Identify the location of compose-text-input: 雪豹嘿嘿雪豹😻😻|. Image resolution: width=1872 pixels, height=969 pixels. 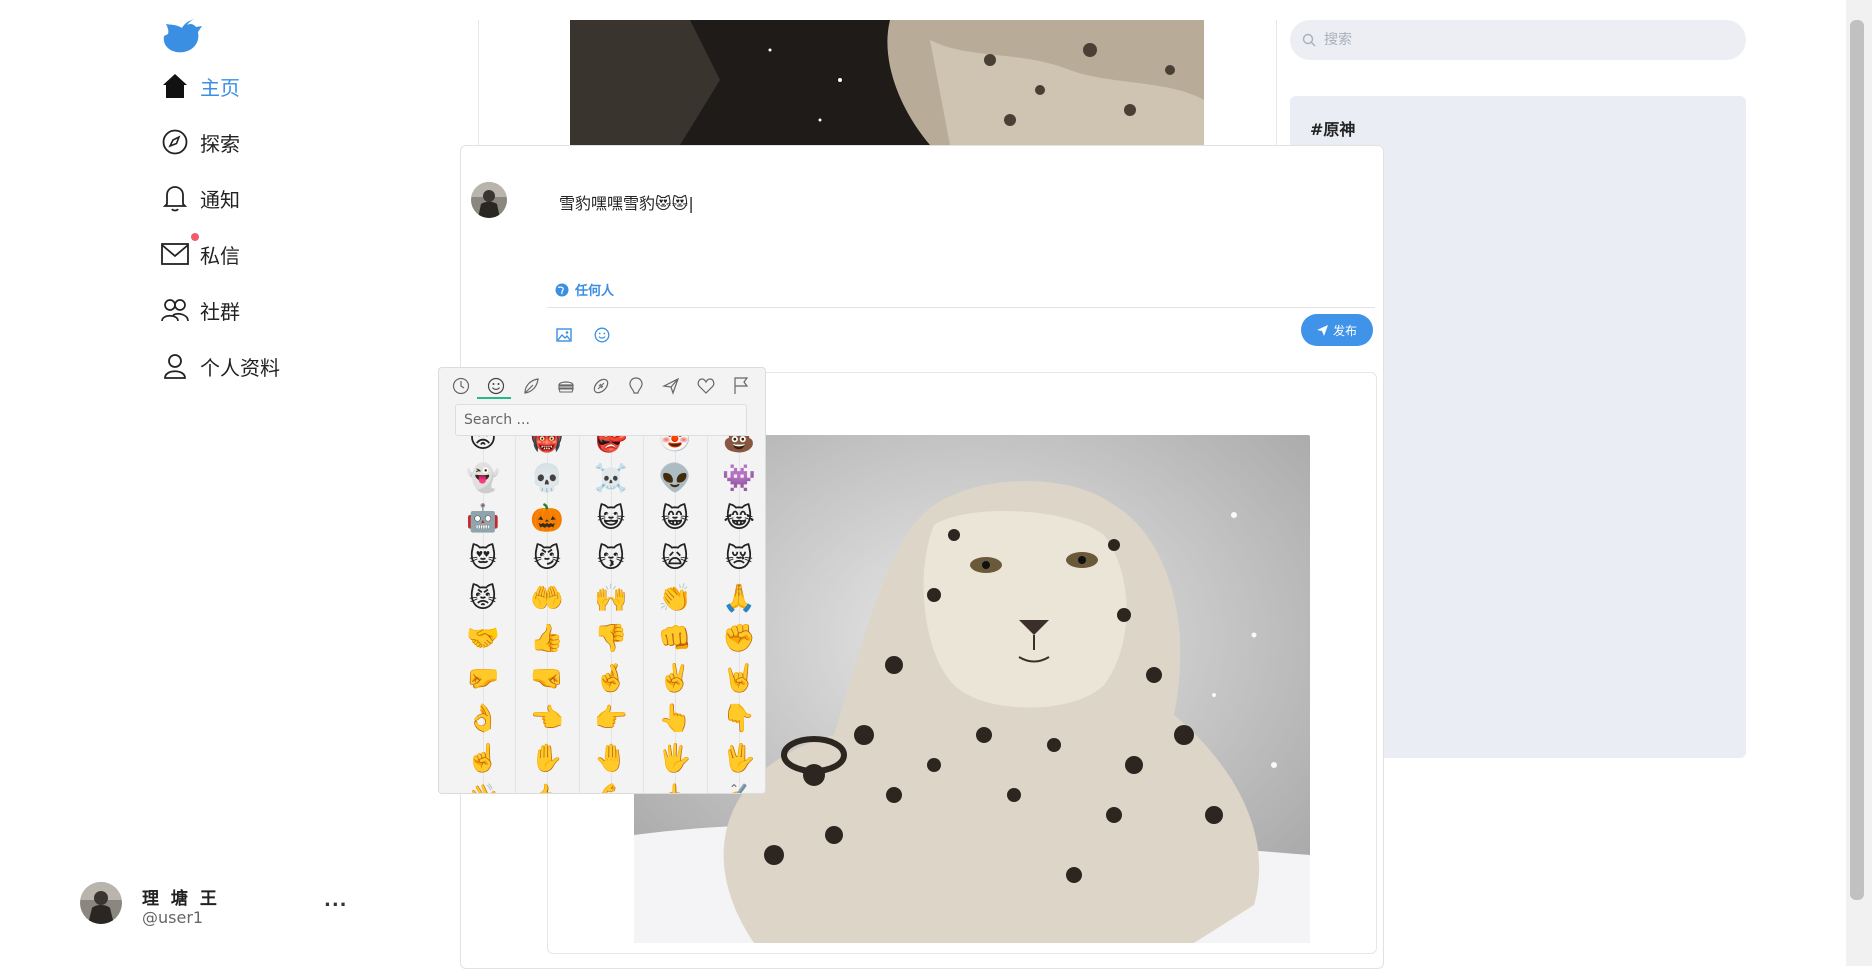
(626, 202).